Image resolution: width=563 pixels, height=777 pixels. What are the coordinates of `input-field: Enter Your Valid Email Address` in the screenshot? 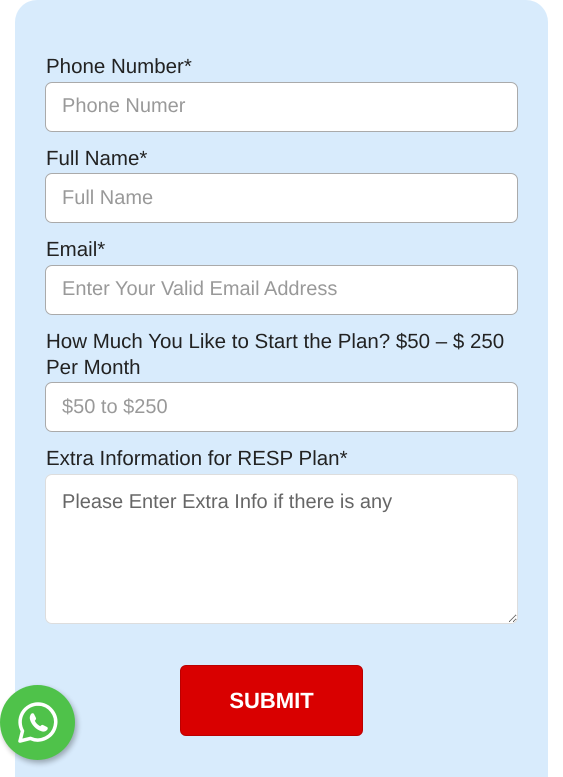 It's located at (281, 289).